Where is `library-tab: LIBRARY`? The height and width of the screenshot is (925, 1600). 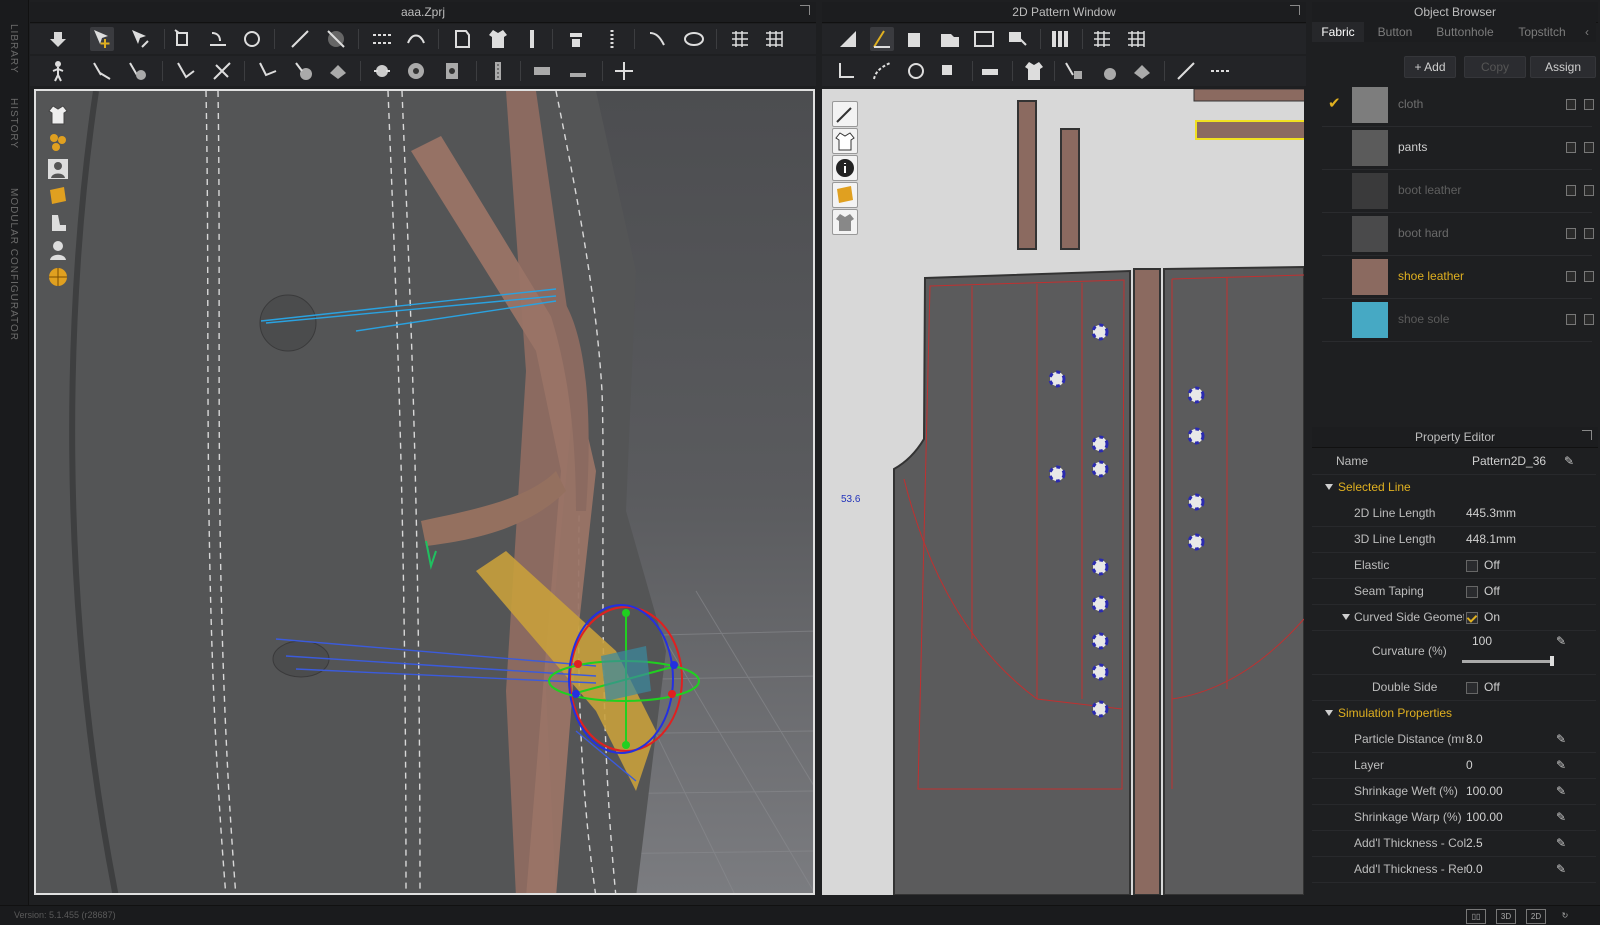 library-tab: LIBRARY is located at coordinates (13, 49).